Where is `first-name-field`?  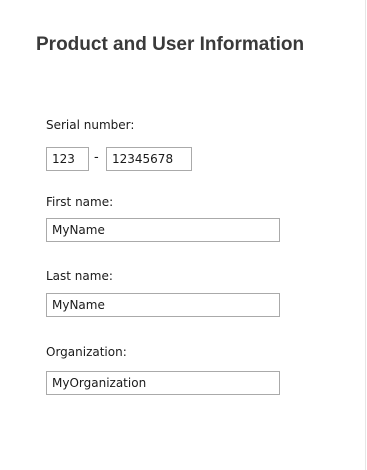
first-name-field is located at coordinates (163, 230).